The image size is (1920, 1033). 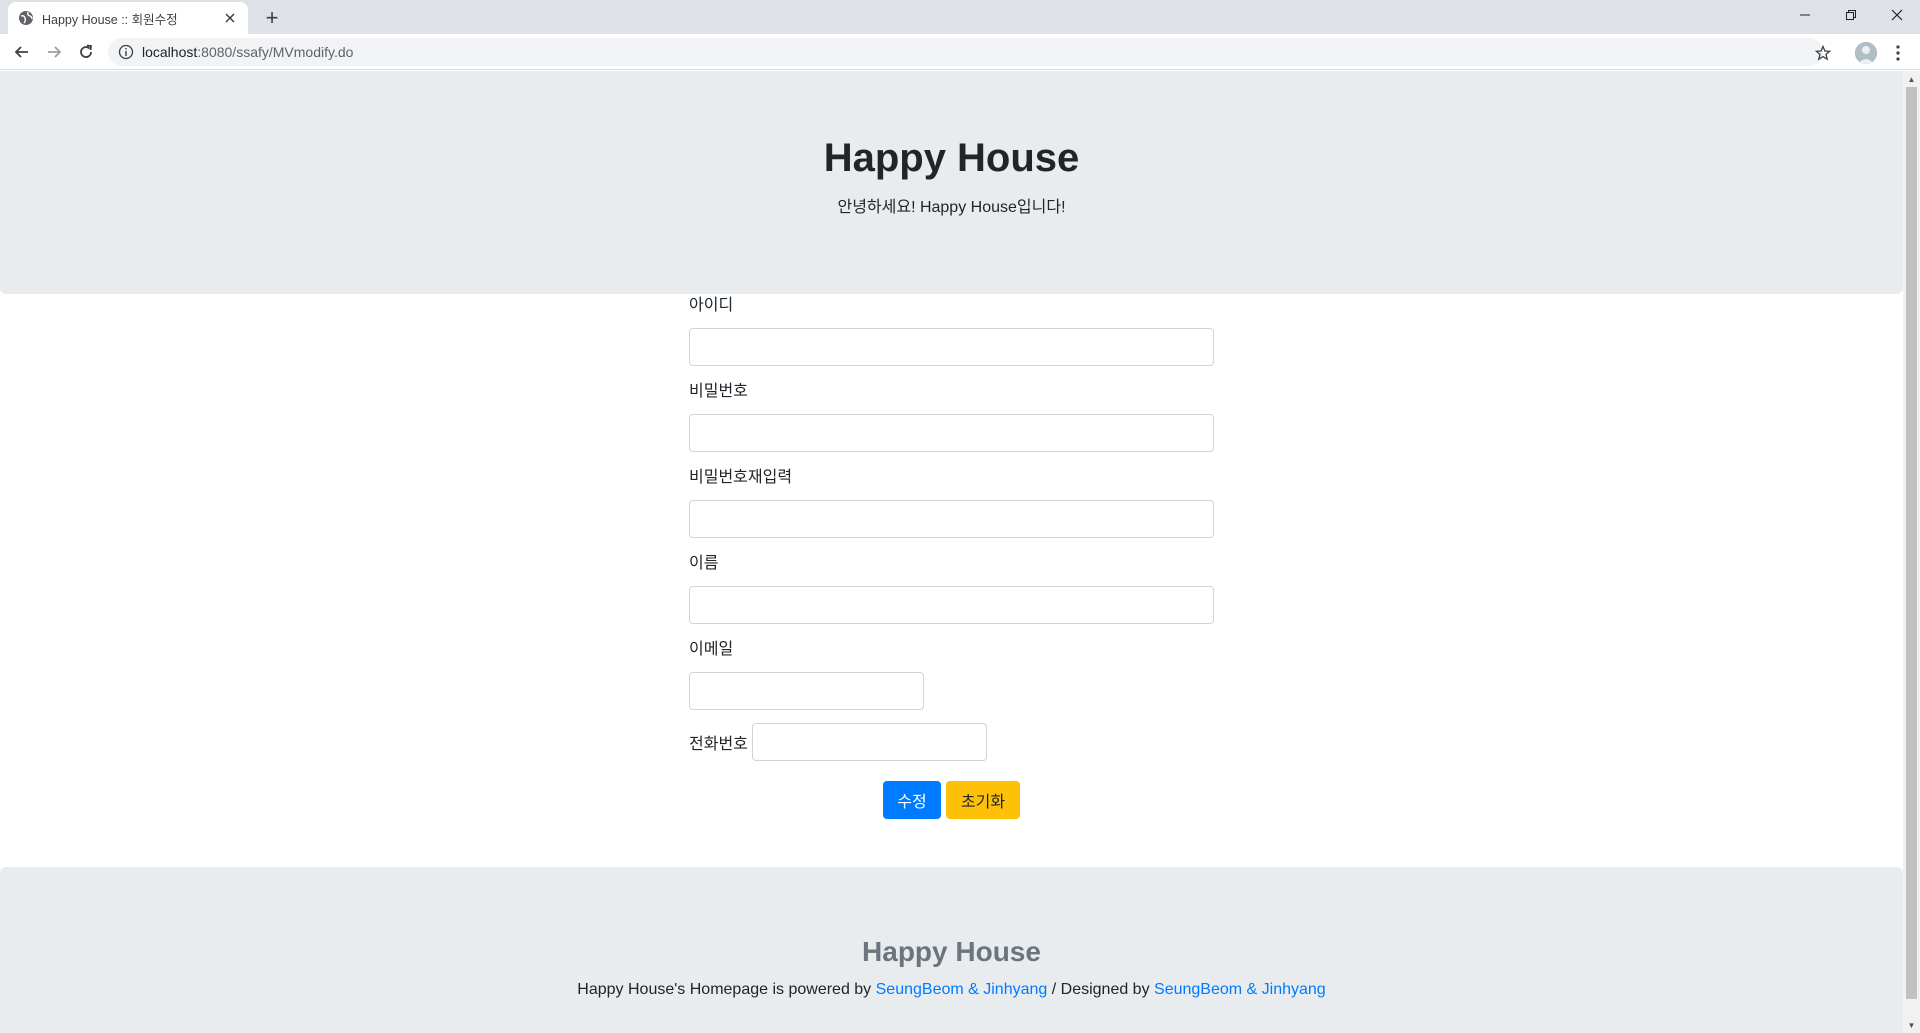 I want to click on browser-tab-bar: Happy House :: 회원수정 +, so click(x=960, y=17).